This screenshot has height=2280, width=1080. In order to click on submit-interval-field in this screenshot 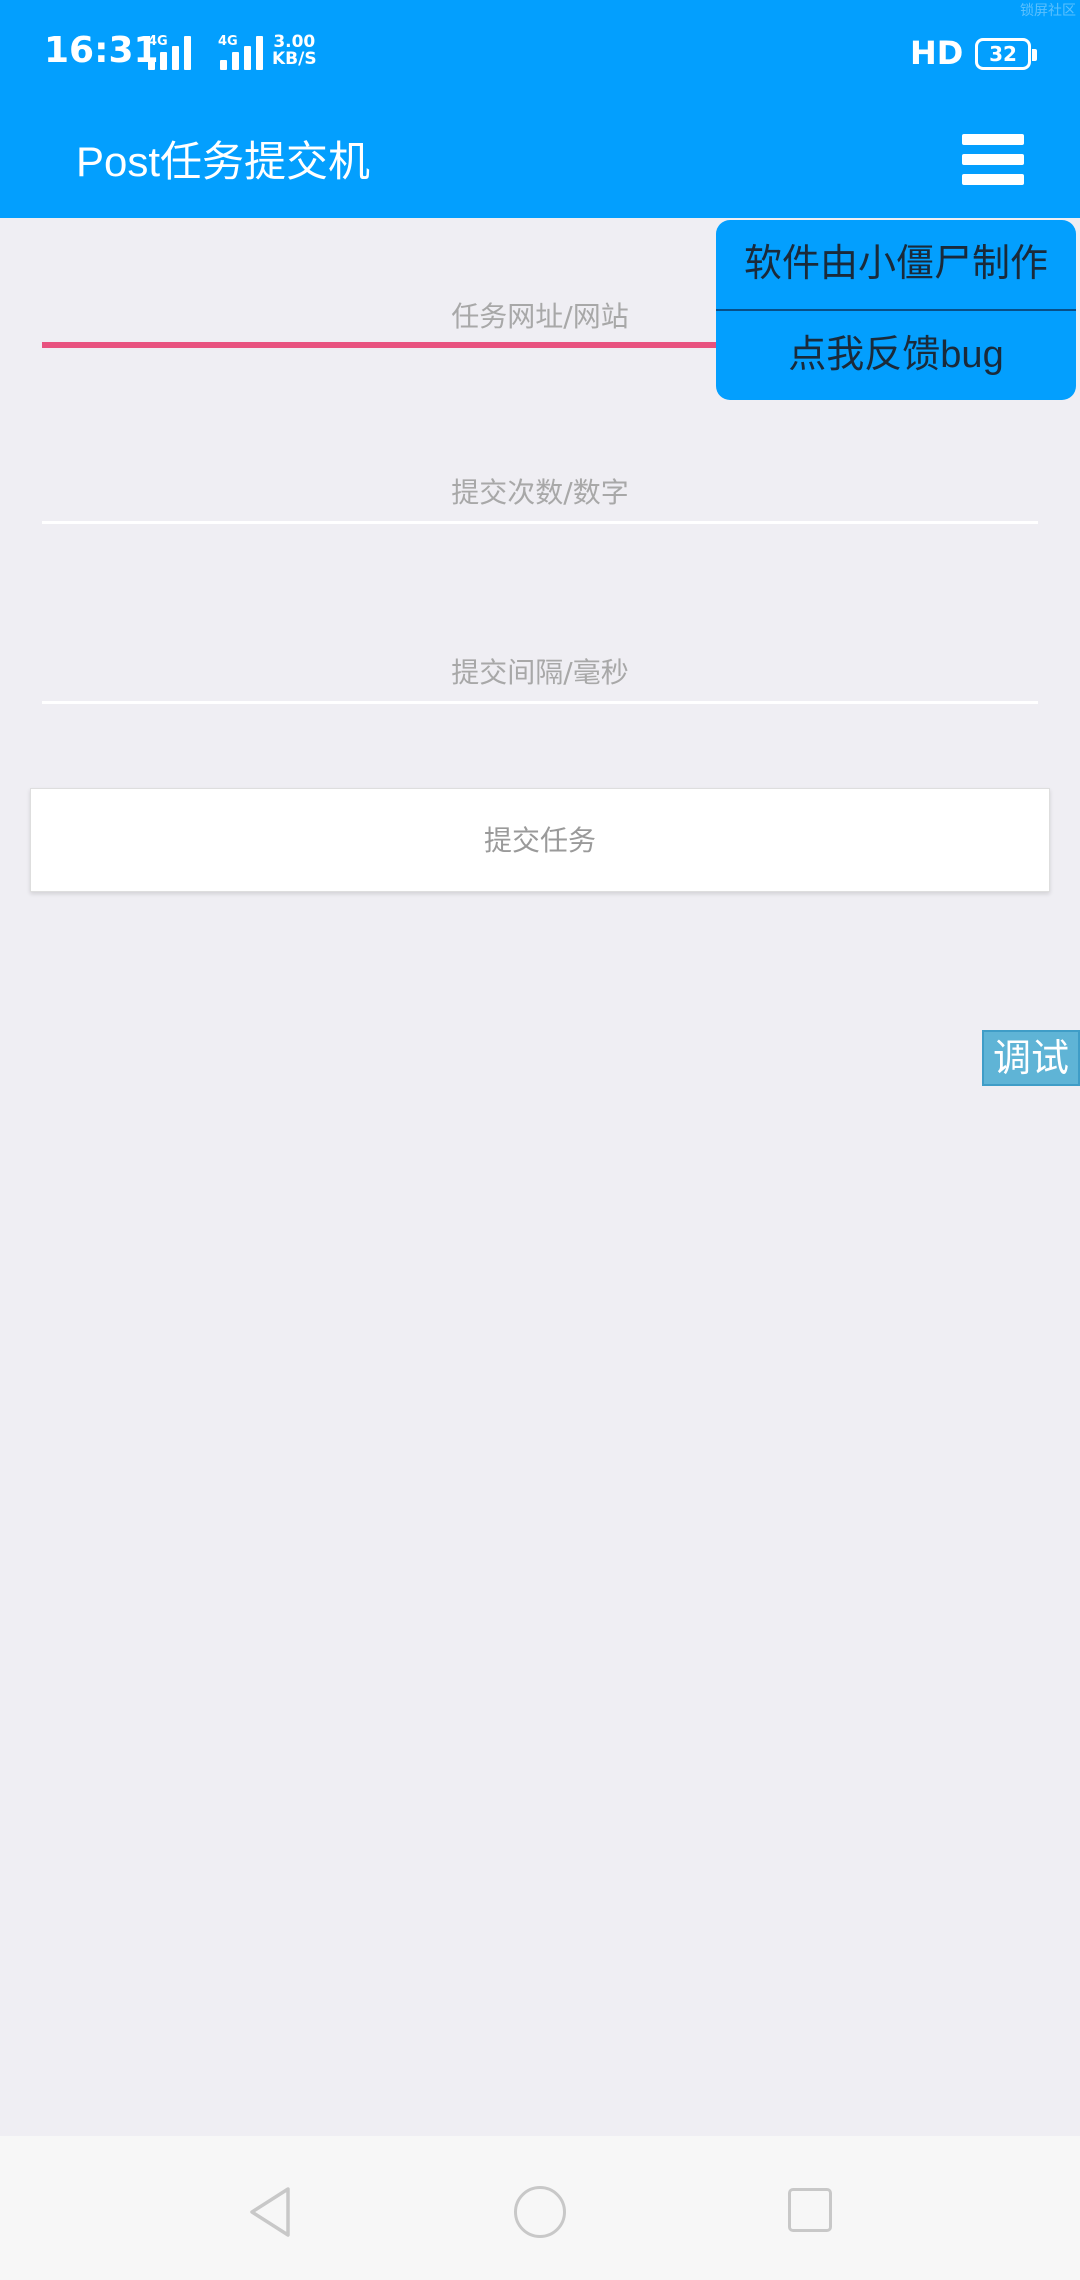, I will do `click(540, 674)`.